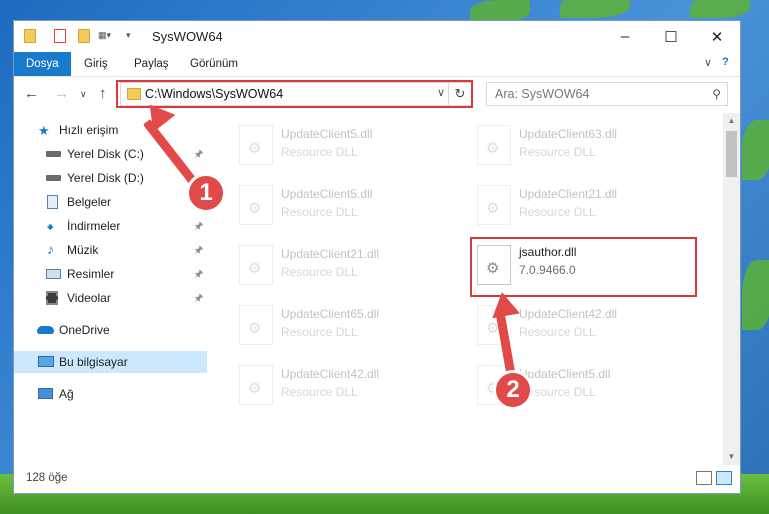 The height and width of the screenshot is (514, 769). I want to click on network-icon, so click(45, 393).